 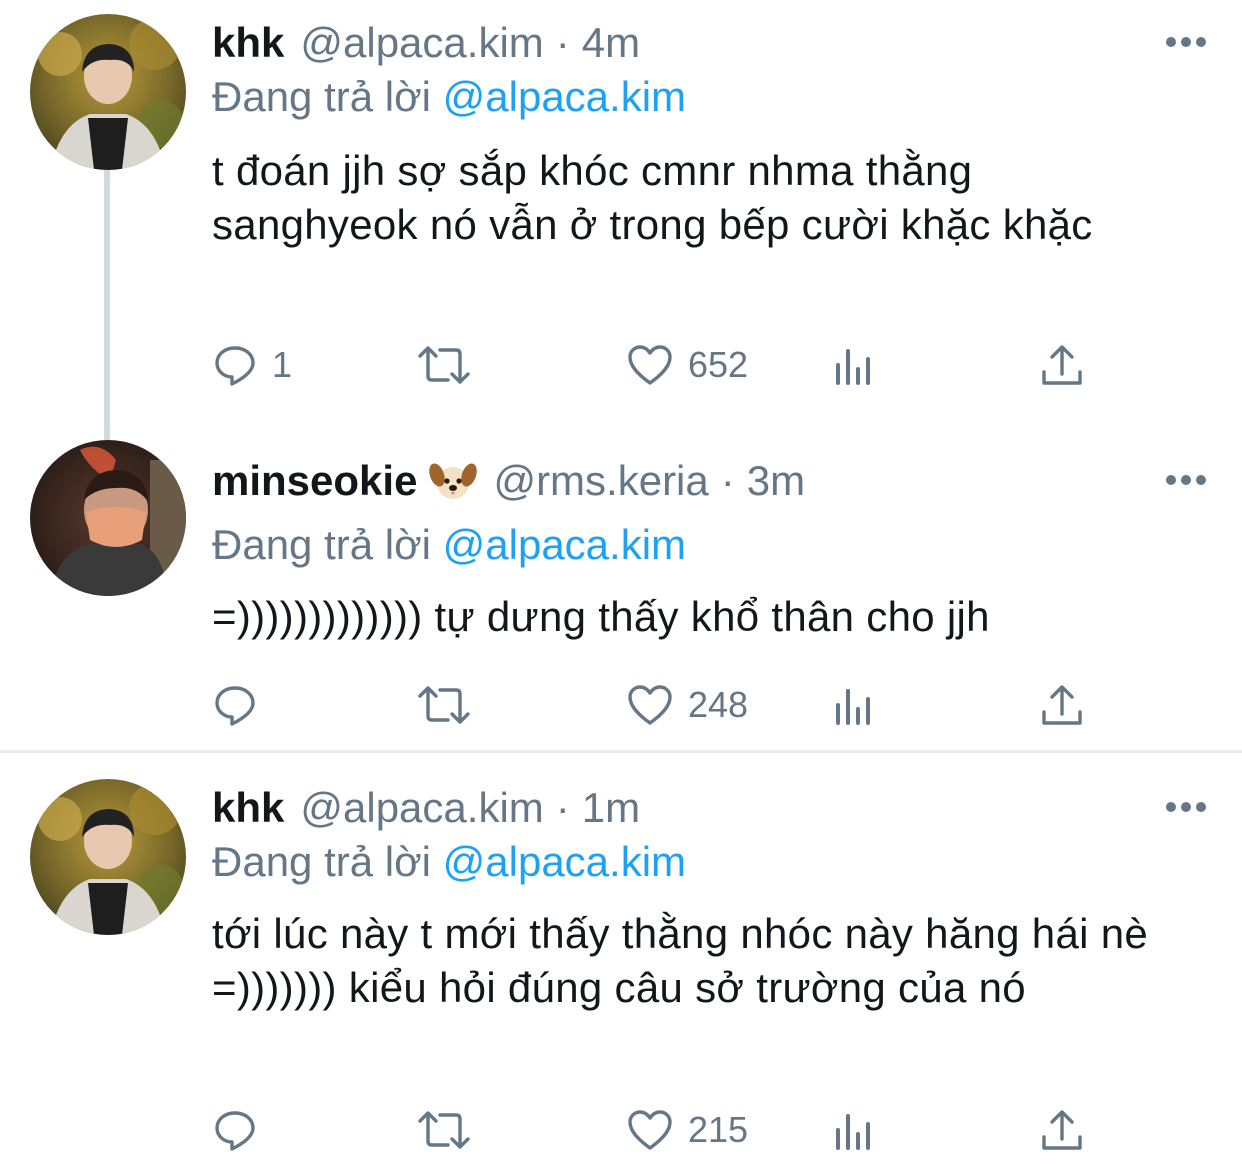 I want to click on display-name: minseokie, so click(x=314, y=481).